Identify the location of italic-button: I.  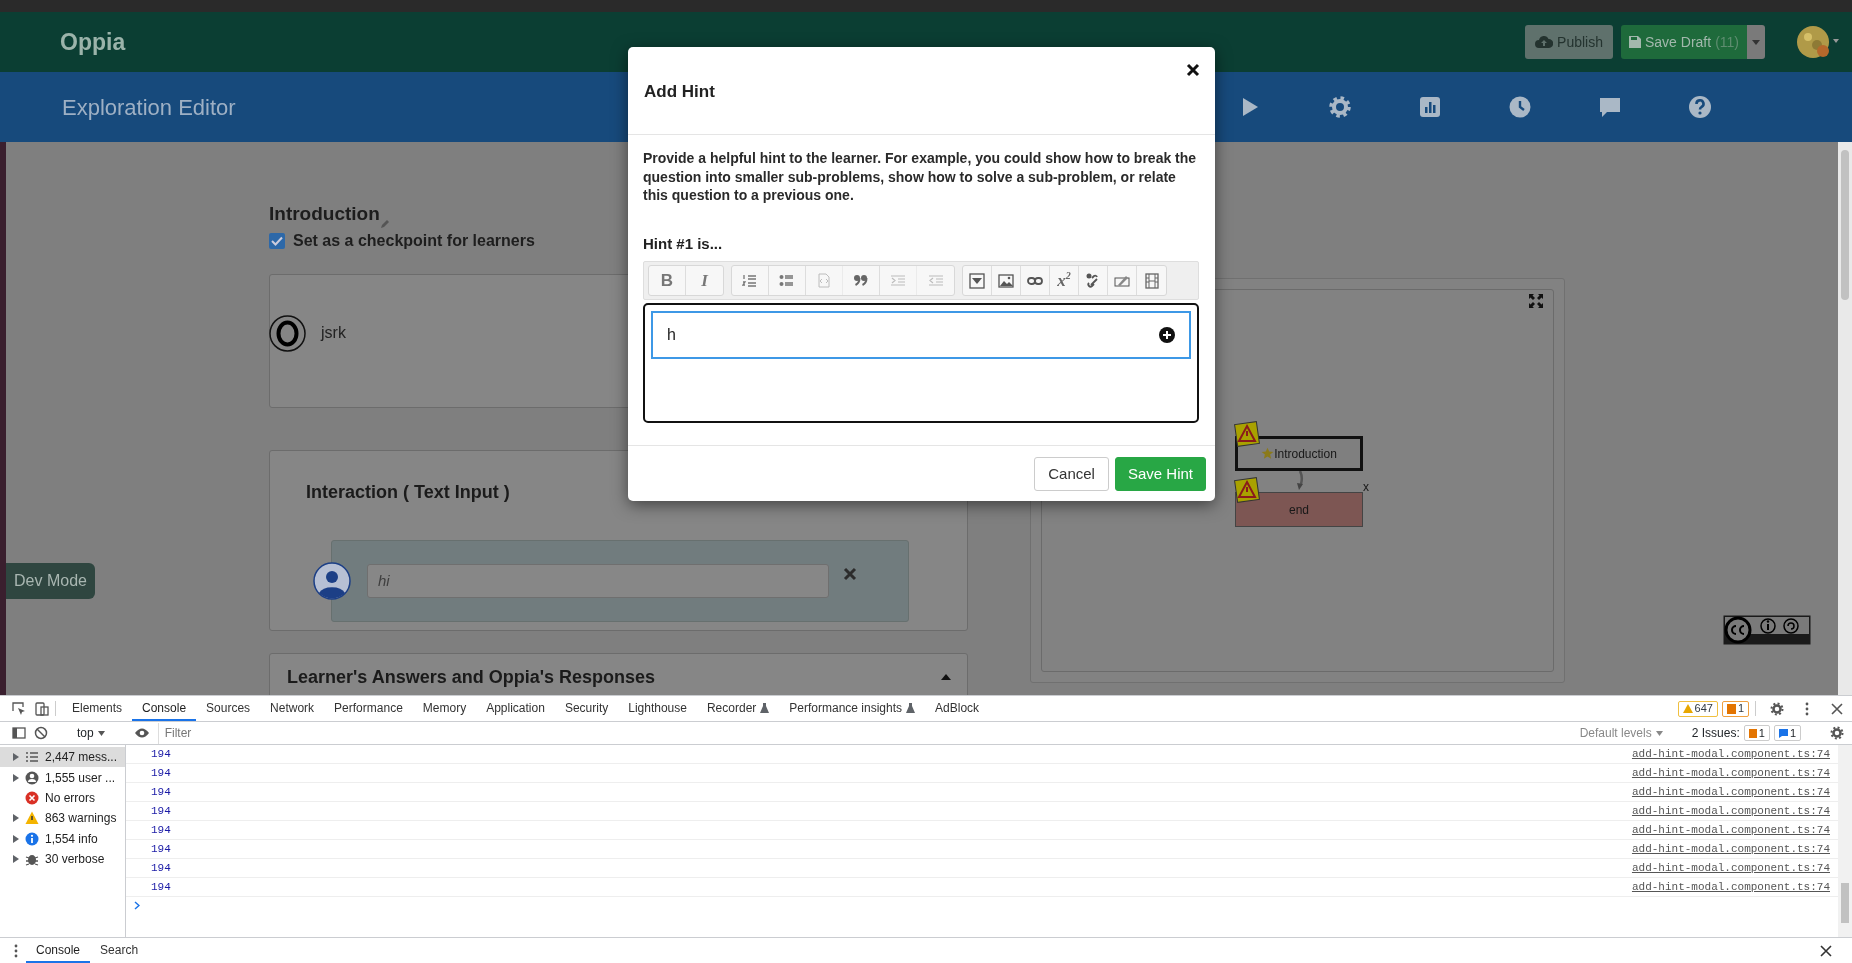
(704, 280).